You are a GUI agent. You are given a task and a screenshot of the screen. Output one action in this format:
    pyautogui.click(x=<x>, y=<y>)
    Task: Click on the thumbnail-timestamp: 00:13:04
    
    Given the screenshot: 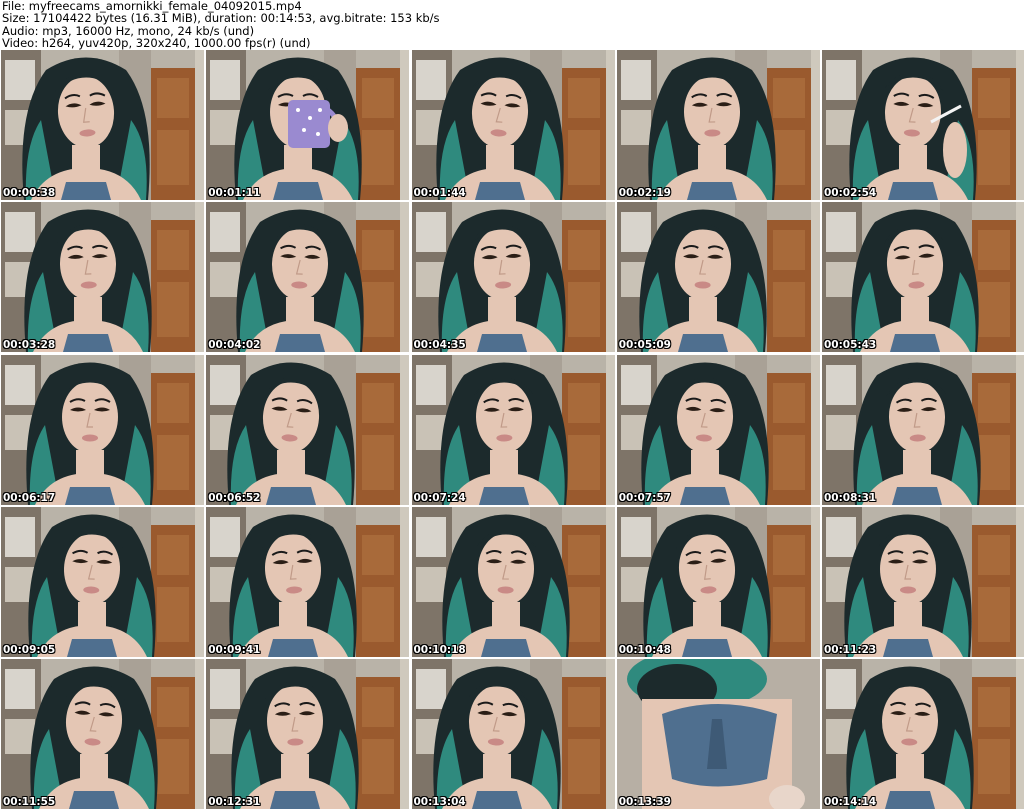 What is the action you would take?
    pyautogui.click(x=439, y=802)
    